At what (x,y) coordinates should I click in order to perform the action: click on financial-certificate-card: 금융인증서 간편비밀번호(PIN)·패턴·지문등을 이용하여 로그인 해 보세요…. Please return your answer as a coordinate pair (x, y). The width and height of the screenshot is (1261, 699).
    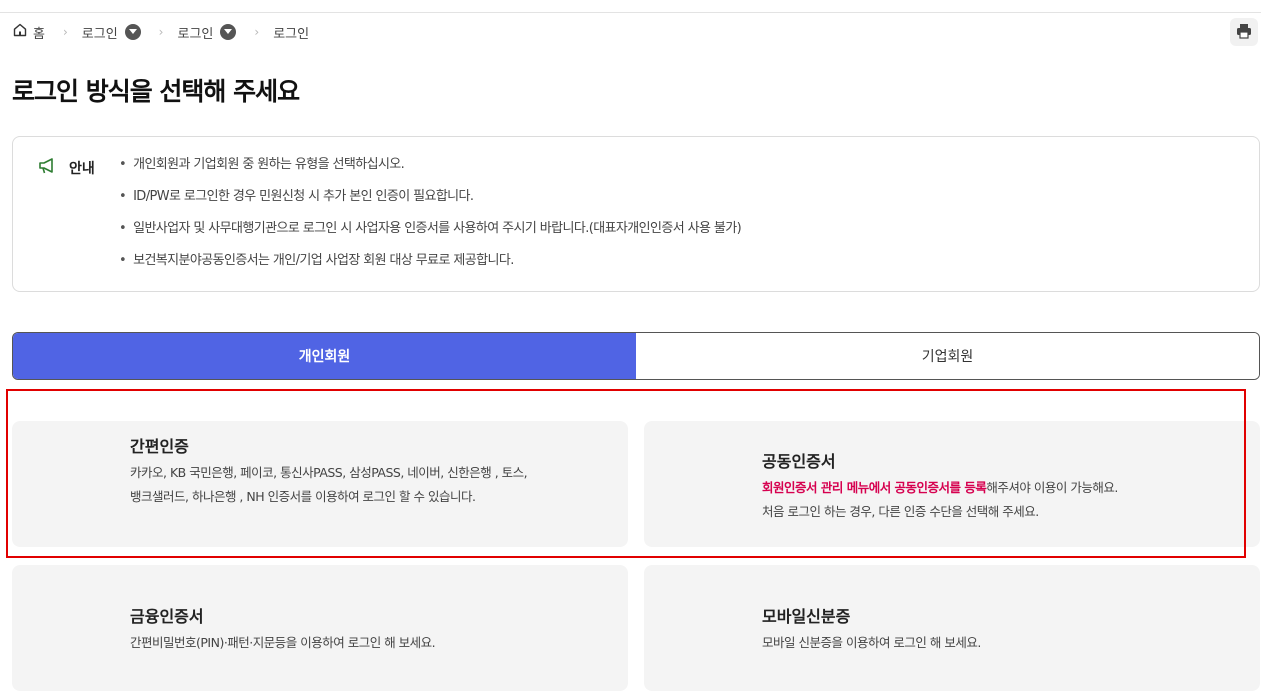
    Looking at the image, I should click on (320, 628).